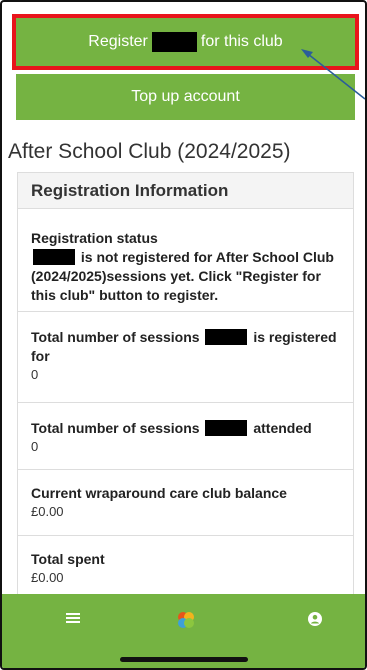 This screenshot has width=367, height=670. I want to click on total-spent-item: Total spent £0.00, so click(185, 561).